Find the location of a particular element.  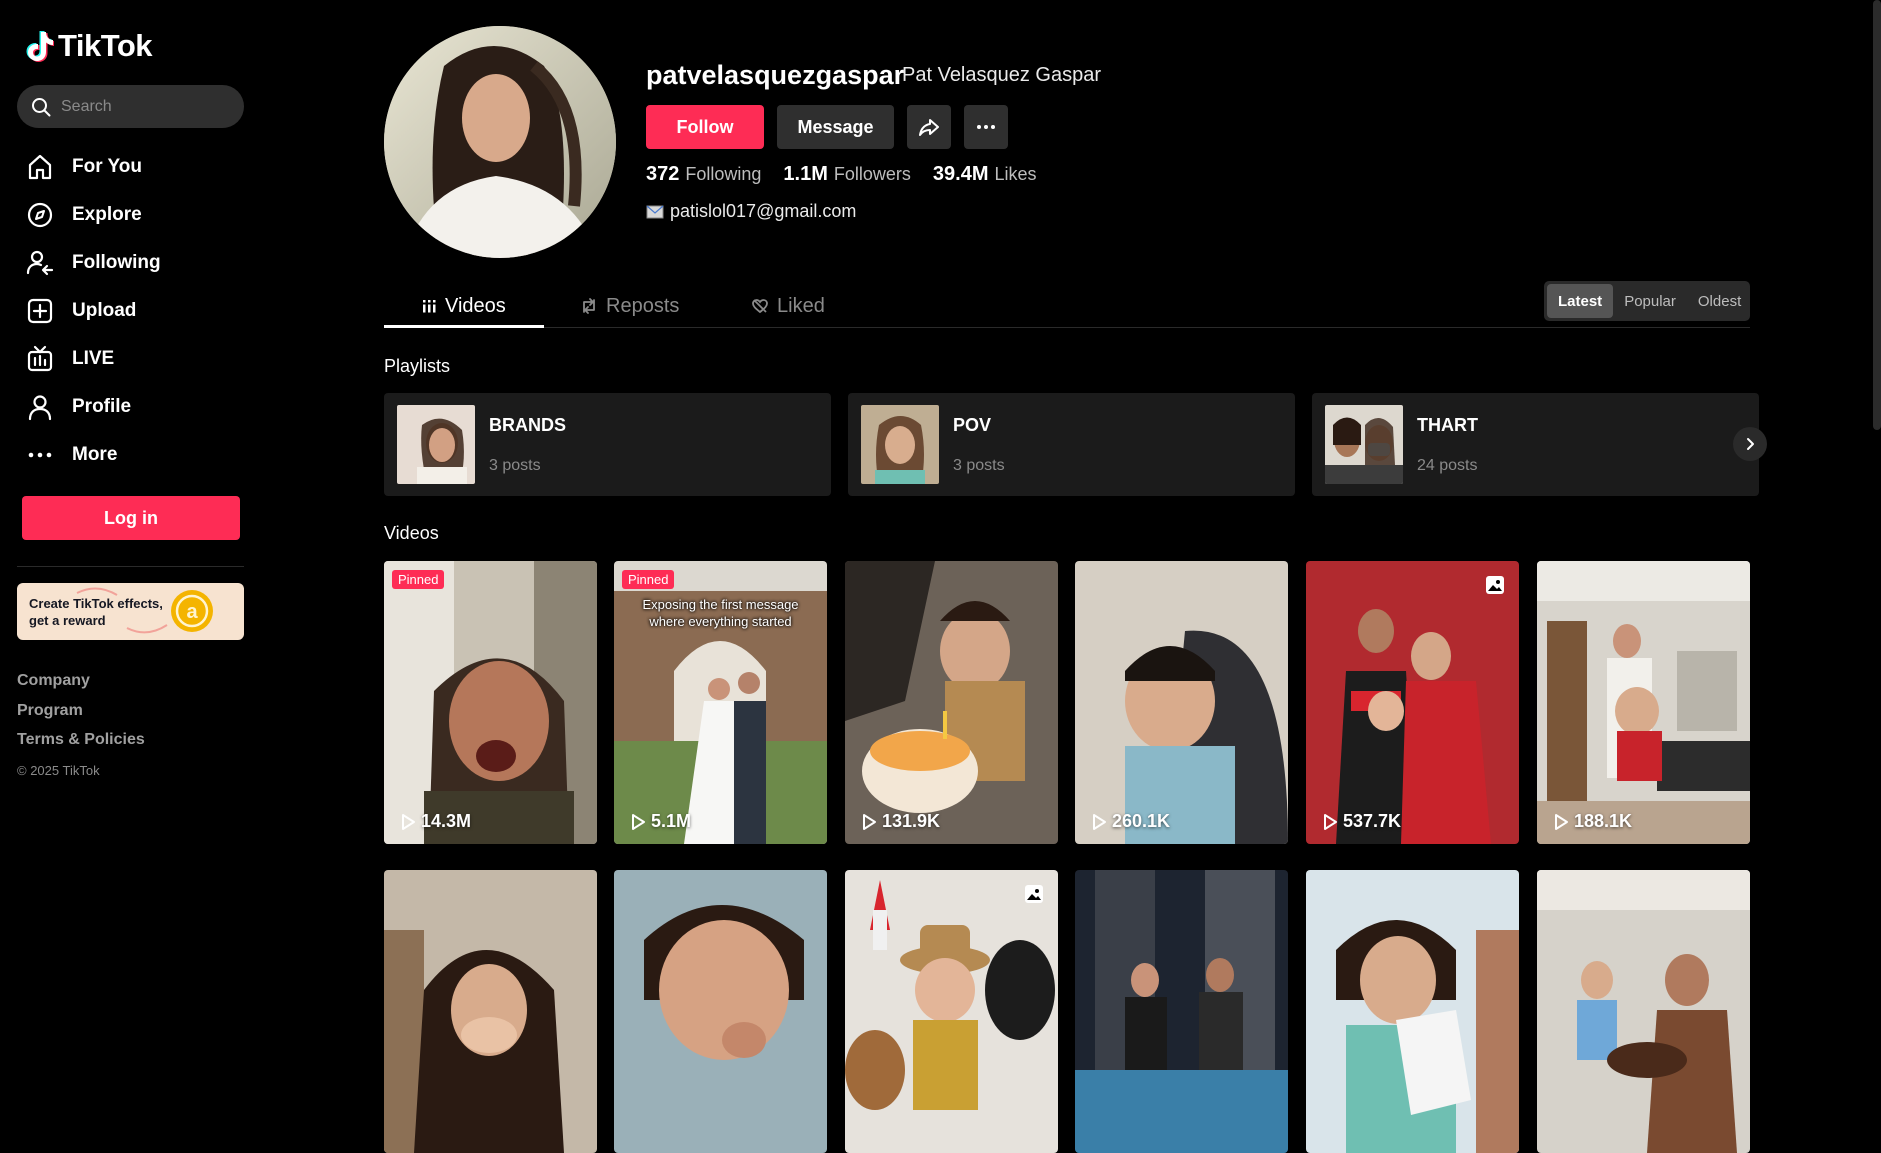

playlists-next-button is located at coordinates (1750, 444).